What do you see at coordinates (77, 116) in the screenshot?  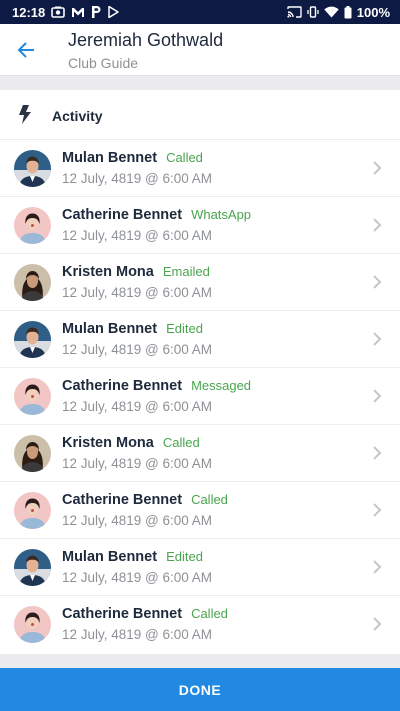 I see `section-title: Activity` at bounding box center [77, 116].